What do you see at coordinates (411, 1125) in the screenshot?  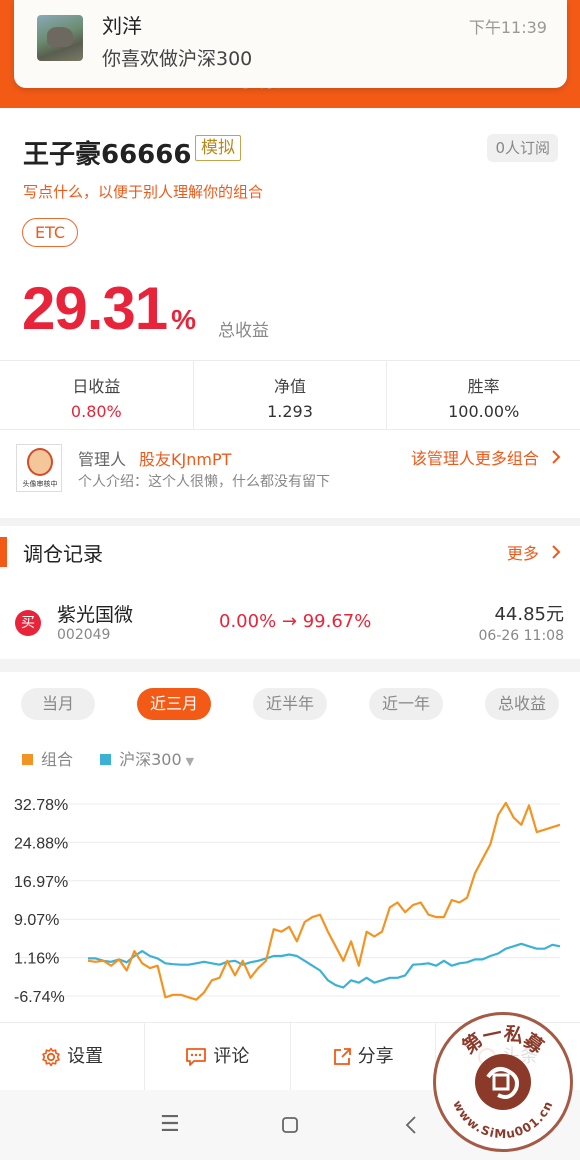 I see `back-icon` at bounding box center [411, 1125].